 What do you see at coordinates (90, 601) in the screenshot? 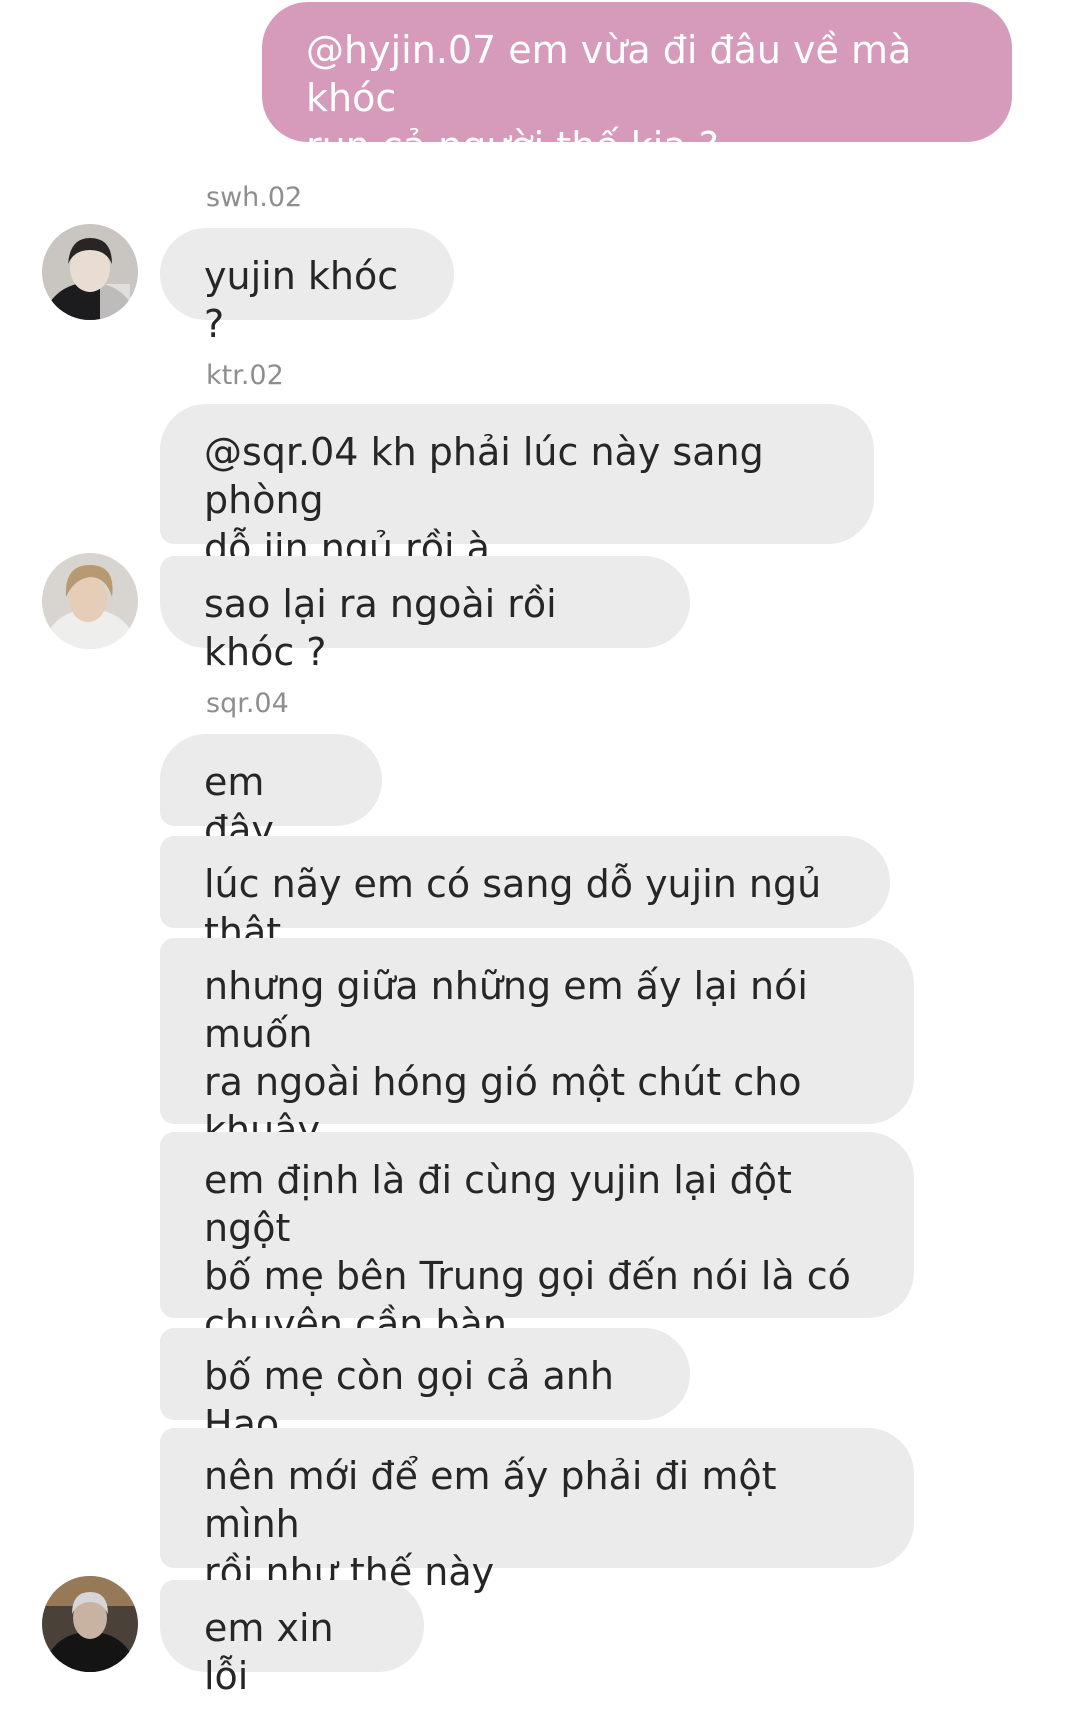
I see `avatar-ktr` at bounding box center [90, 601].